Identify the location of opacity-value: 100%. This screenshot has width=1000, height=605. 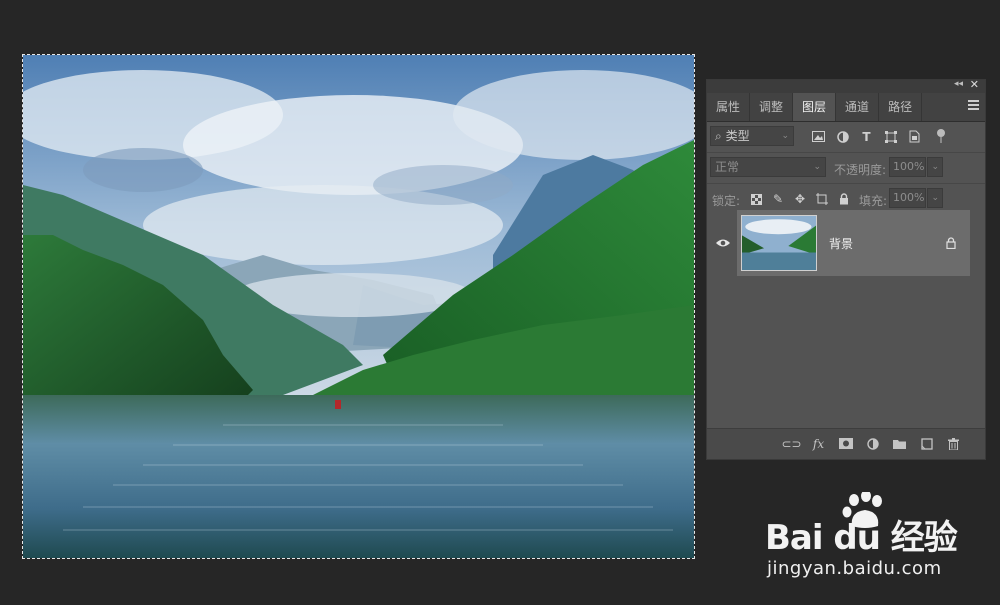
(909, 166).